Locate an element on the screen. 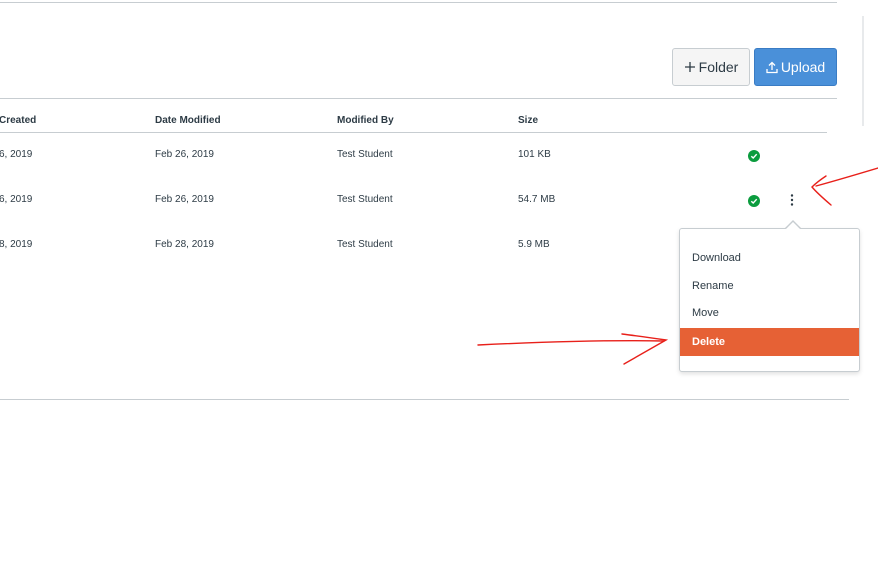 Image resolution: width=878 pixels, height=581 pixels. annotation-arrowhead-kebab is located at coordinates (821, 190).